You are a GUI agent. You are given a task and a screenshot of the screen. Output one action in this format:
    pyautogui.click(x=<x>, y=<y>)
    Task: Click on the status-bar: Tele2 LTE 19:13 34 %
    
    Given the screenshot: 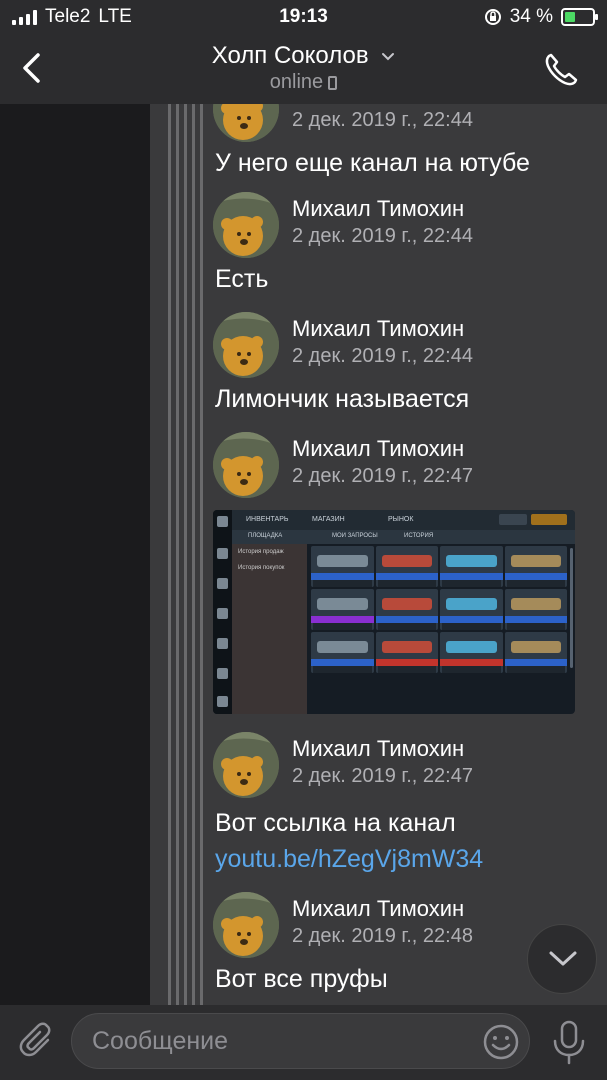 What is the action you would take?
    pyautogui.click(x=303, y=18)
    